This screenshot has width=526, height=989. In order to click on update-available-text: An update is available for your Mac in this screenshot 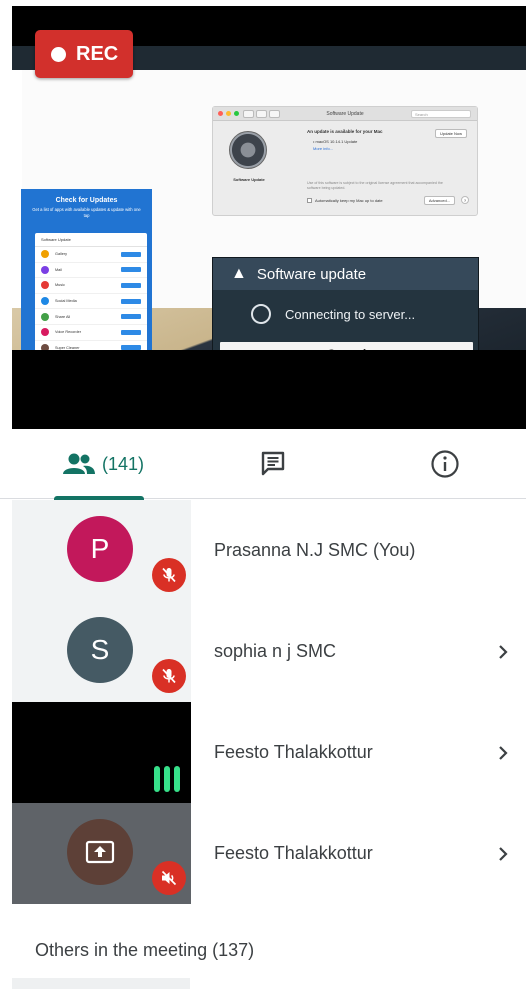, I will do `click(345, 131)`.